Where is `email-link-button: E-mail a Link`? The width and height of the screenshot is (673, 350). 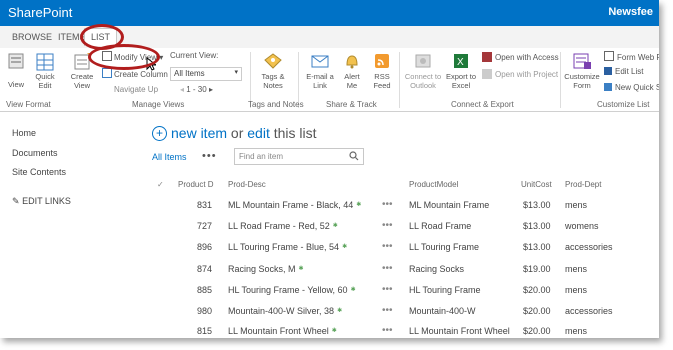 email-link-button: E-mail a Link is located at coordinates (320, 71).